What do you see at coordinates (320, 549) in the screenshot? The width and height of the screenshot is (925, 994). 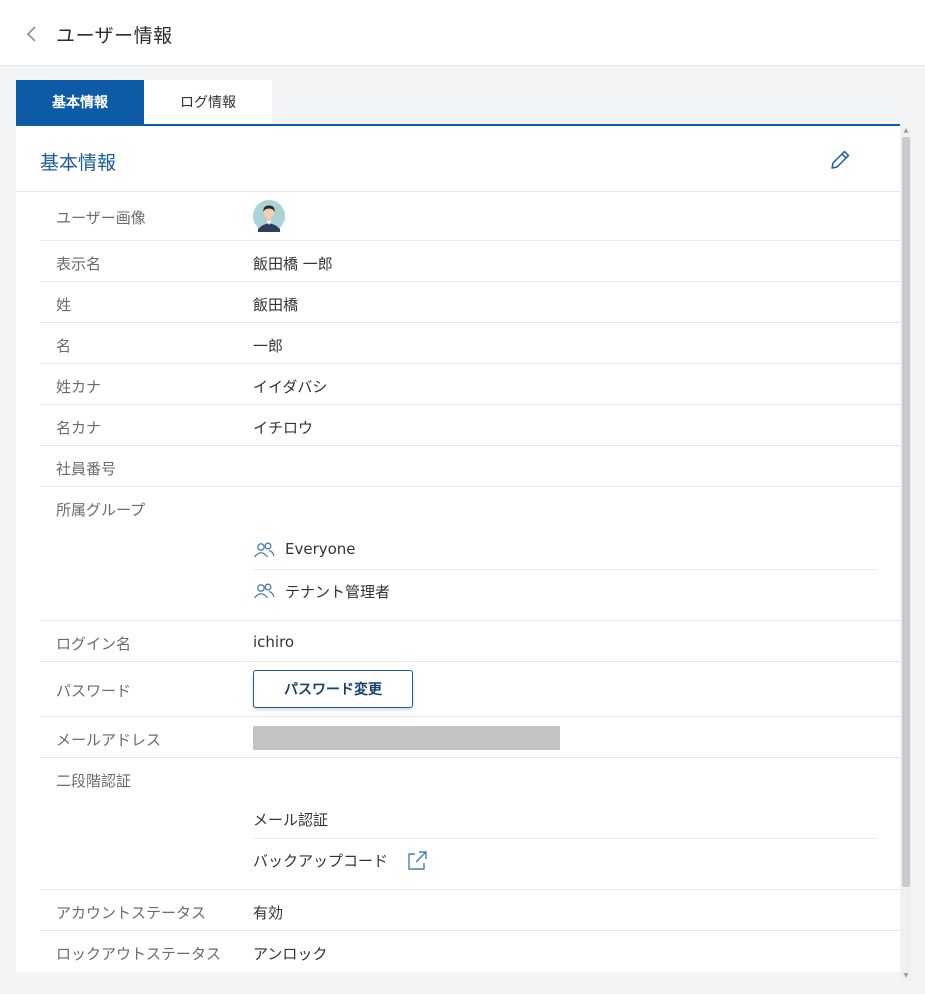 I see `group-name: Everyone` at bounding box center [320, 549].